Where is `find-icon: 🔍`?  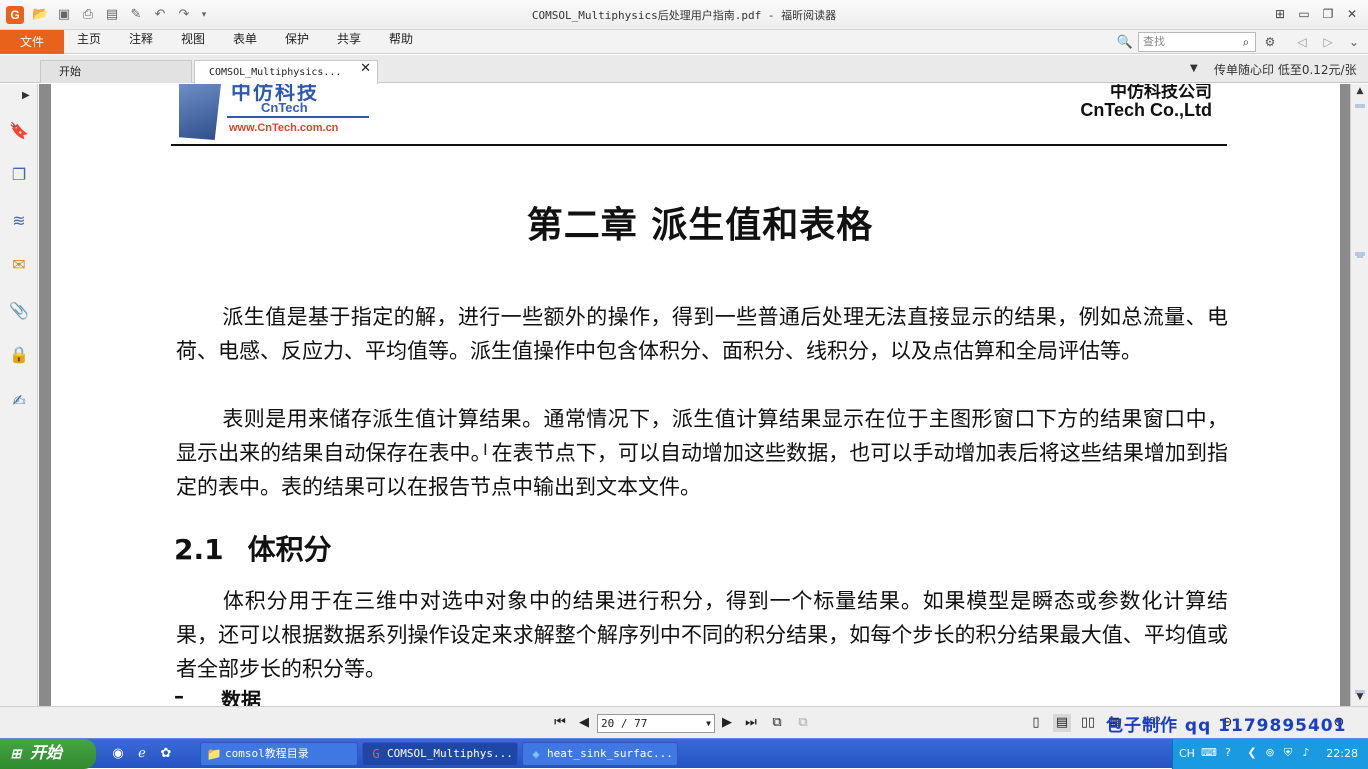
find-icon: 🔍 is located at coordinates (1125, 43).